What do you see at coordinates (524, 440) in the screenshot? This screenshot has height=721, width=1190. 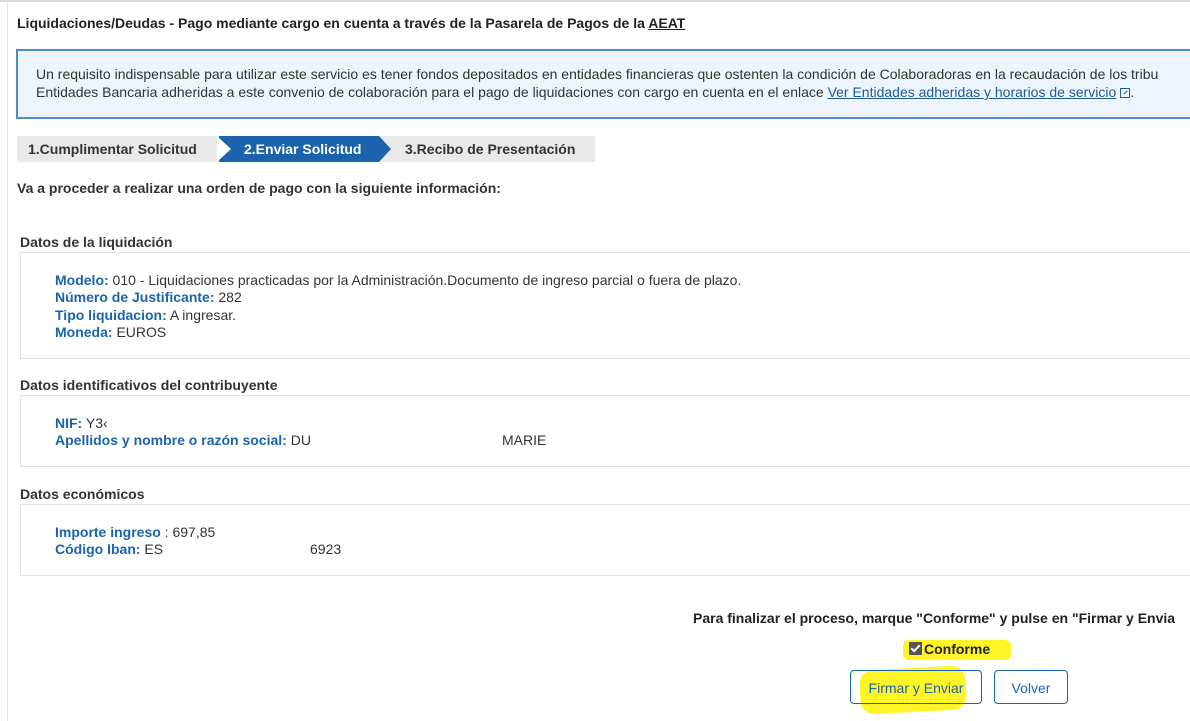 I see `nombre-value-b: MARIE` at bounding box center [524, 440].